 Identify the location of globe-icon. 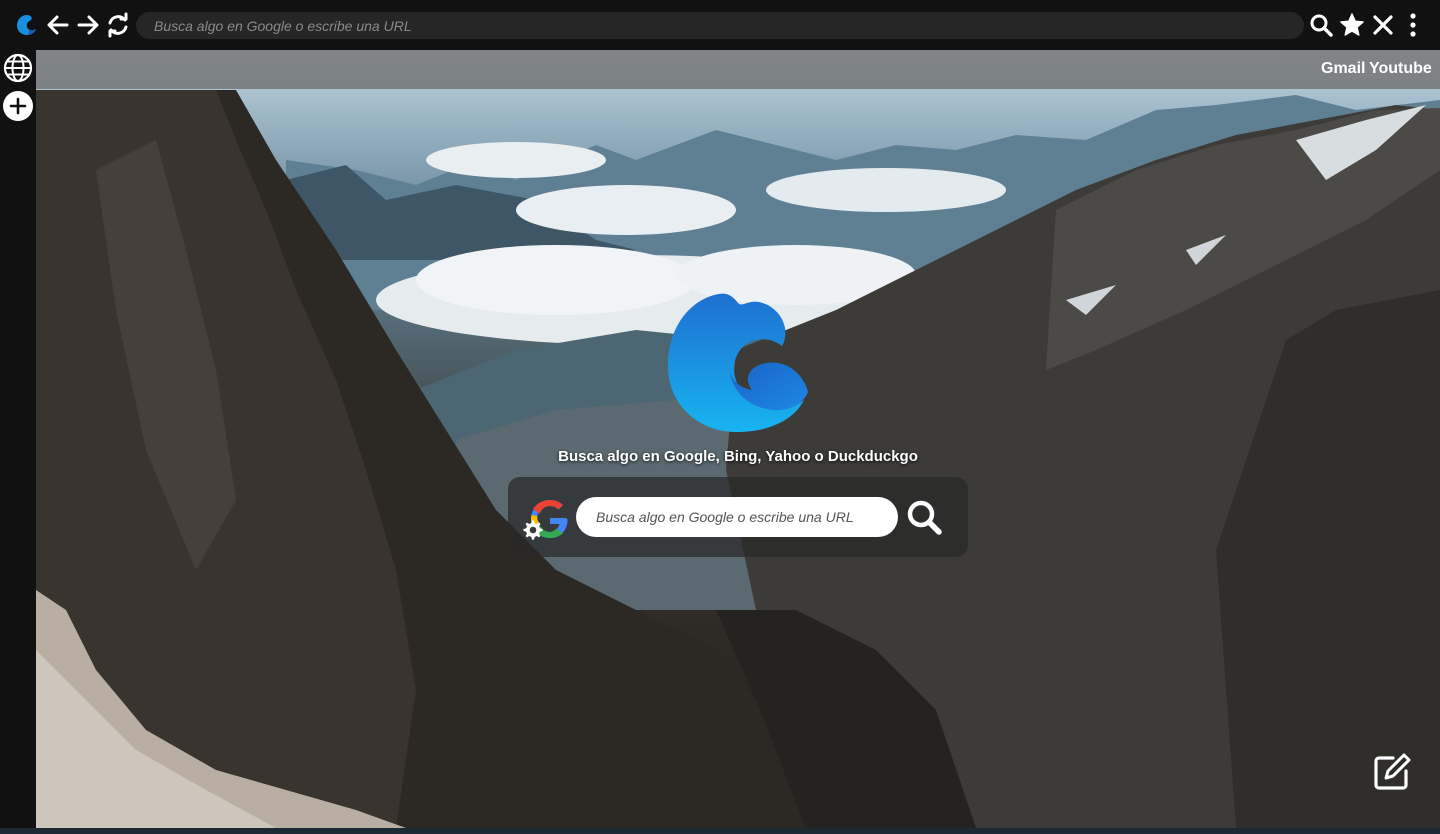
(18, 68).